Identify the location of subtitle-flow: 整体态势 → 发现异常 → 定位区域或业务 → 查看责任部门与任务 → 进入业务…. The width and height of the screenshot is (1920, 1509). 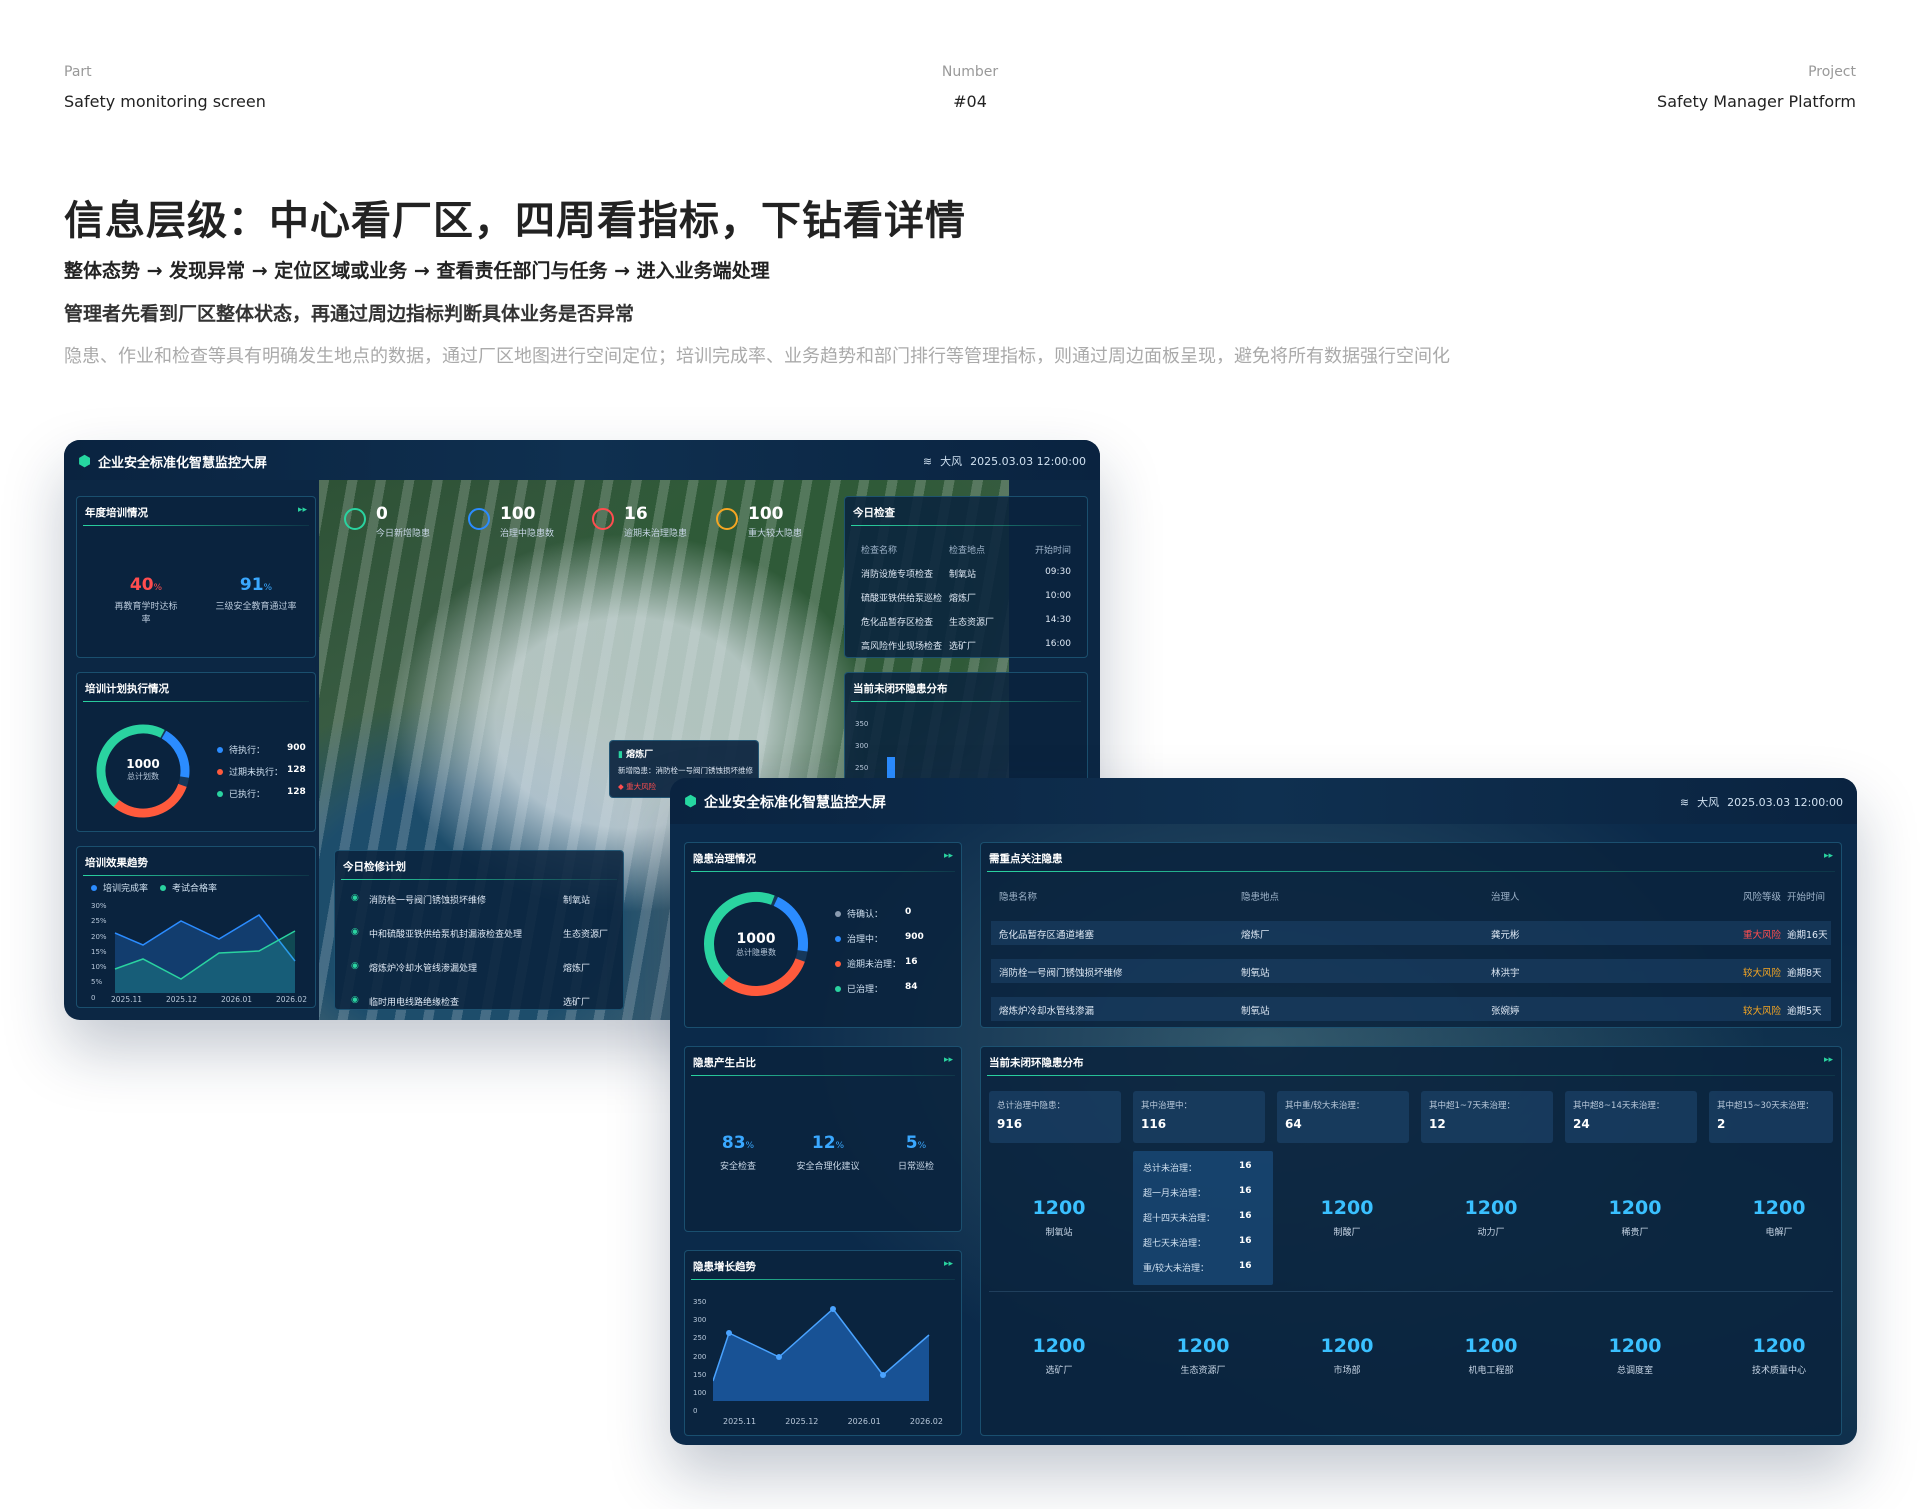
(417, 271).